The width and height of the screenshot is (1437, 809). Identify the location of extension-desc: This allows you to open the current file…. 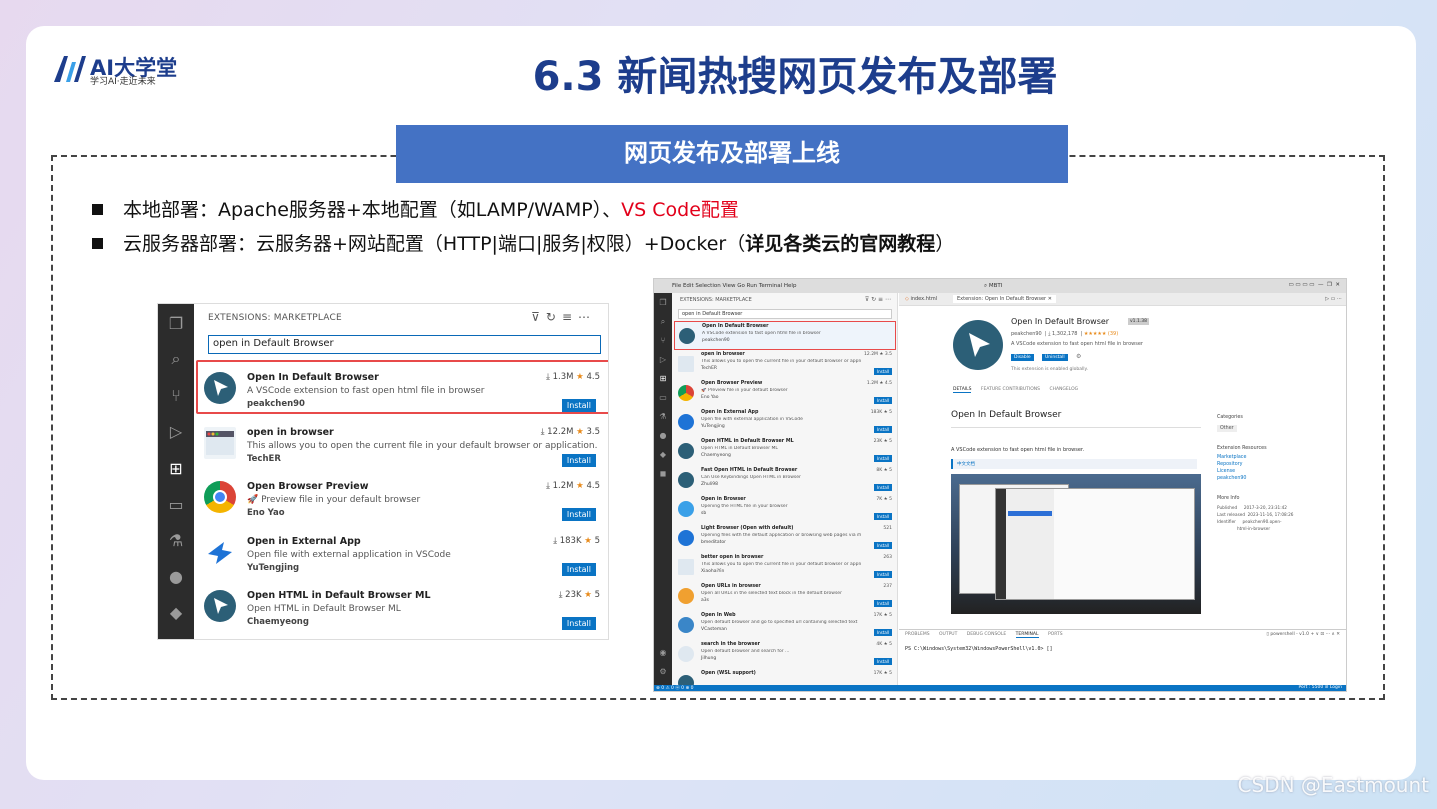
(781, 361).